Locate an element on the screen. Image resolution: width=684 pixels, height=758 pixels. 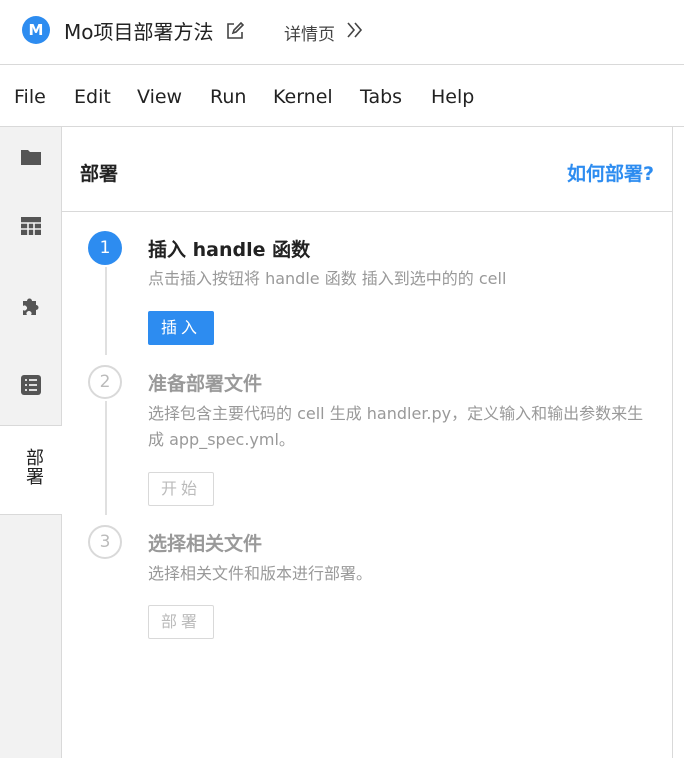
list-icon is located at coordinates (31, 385).